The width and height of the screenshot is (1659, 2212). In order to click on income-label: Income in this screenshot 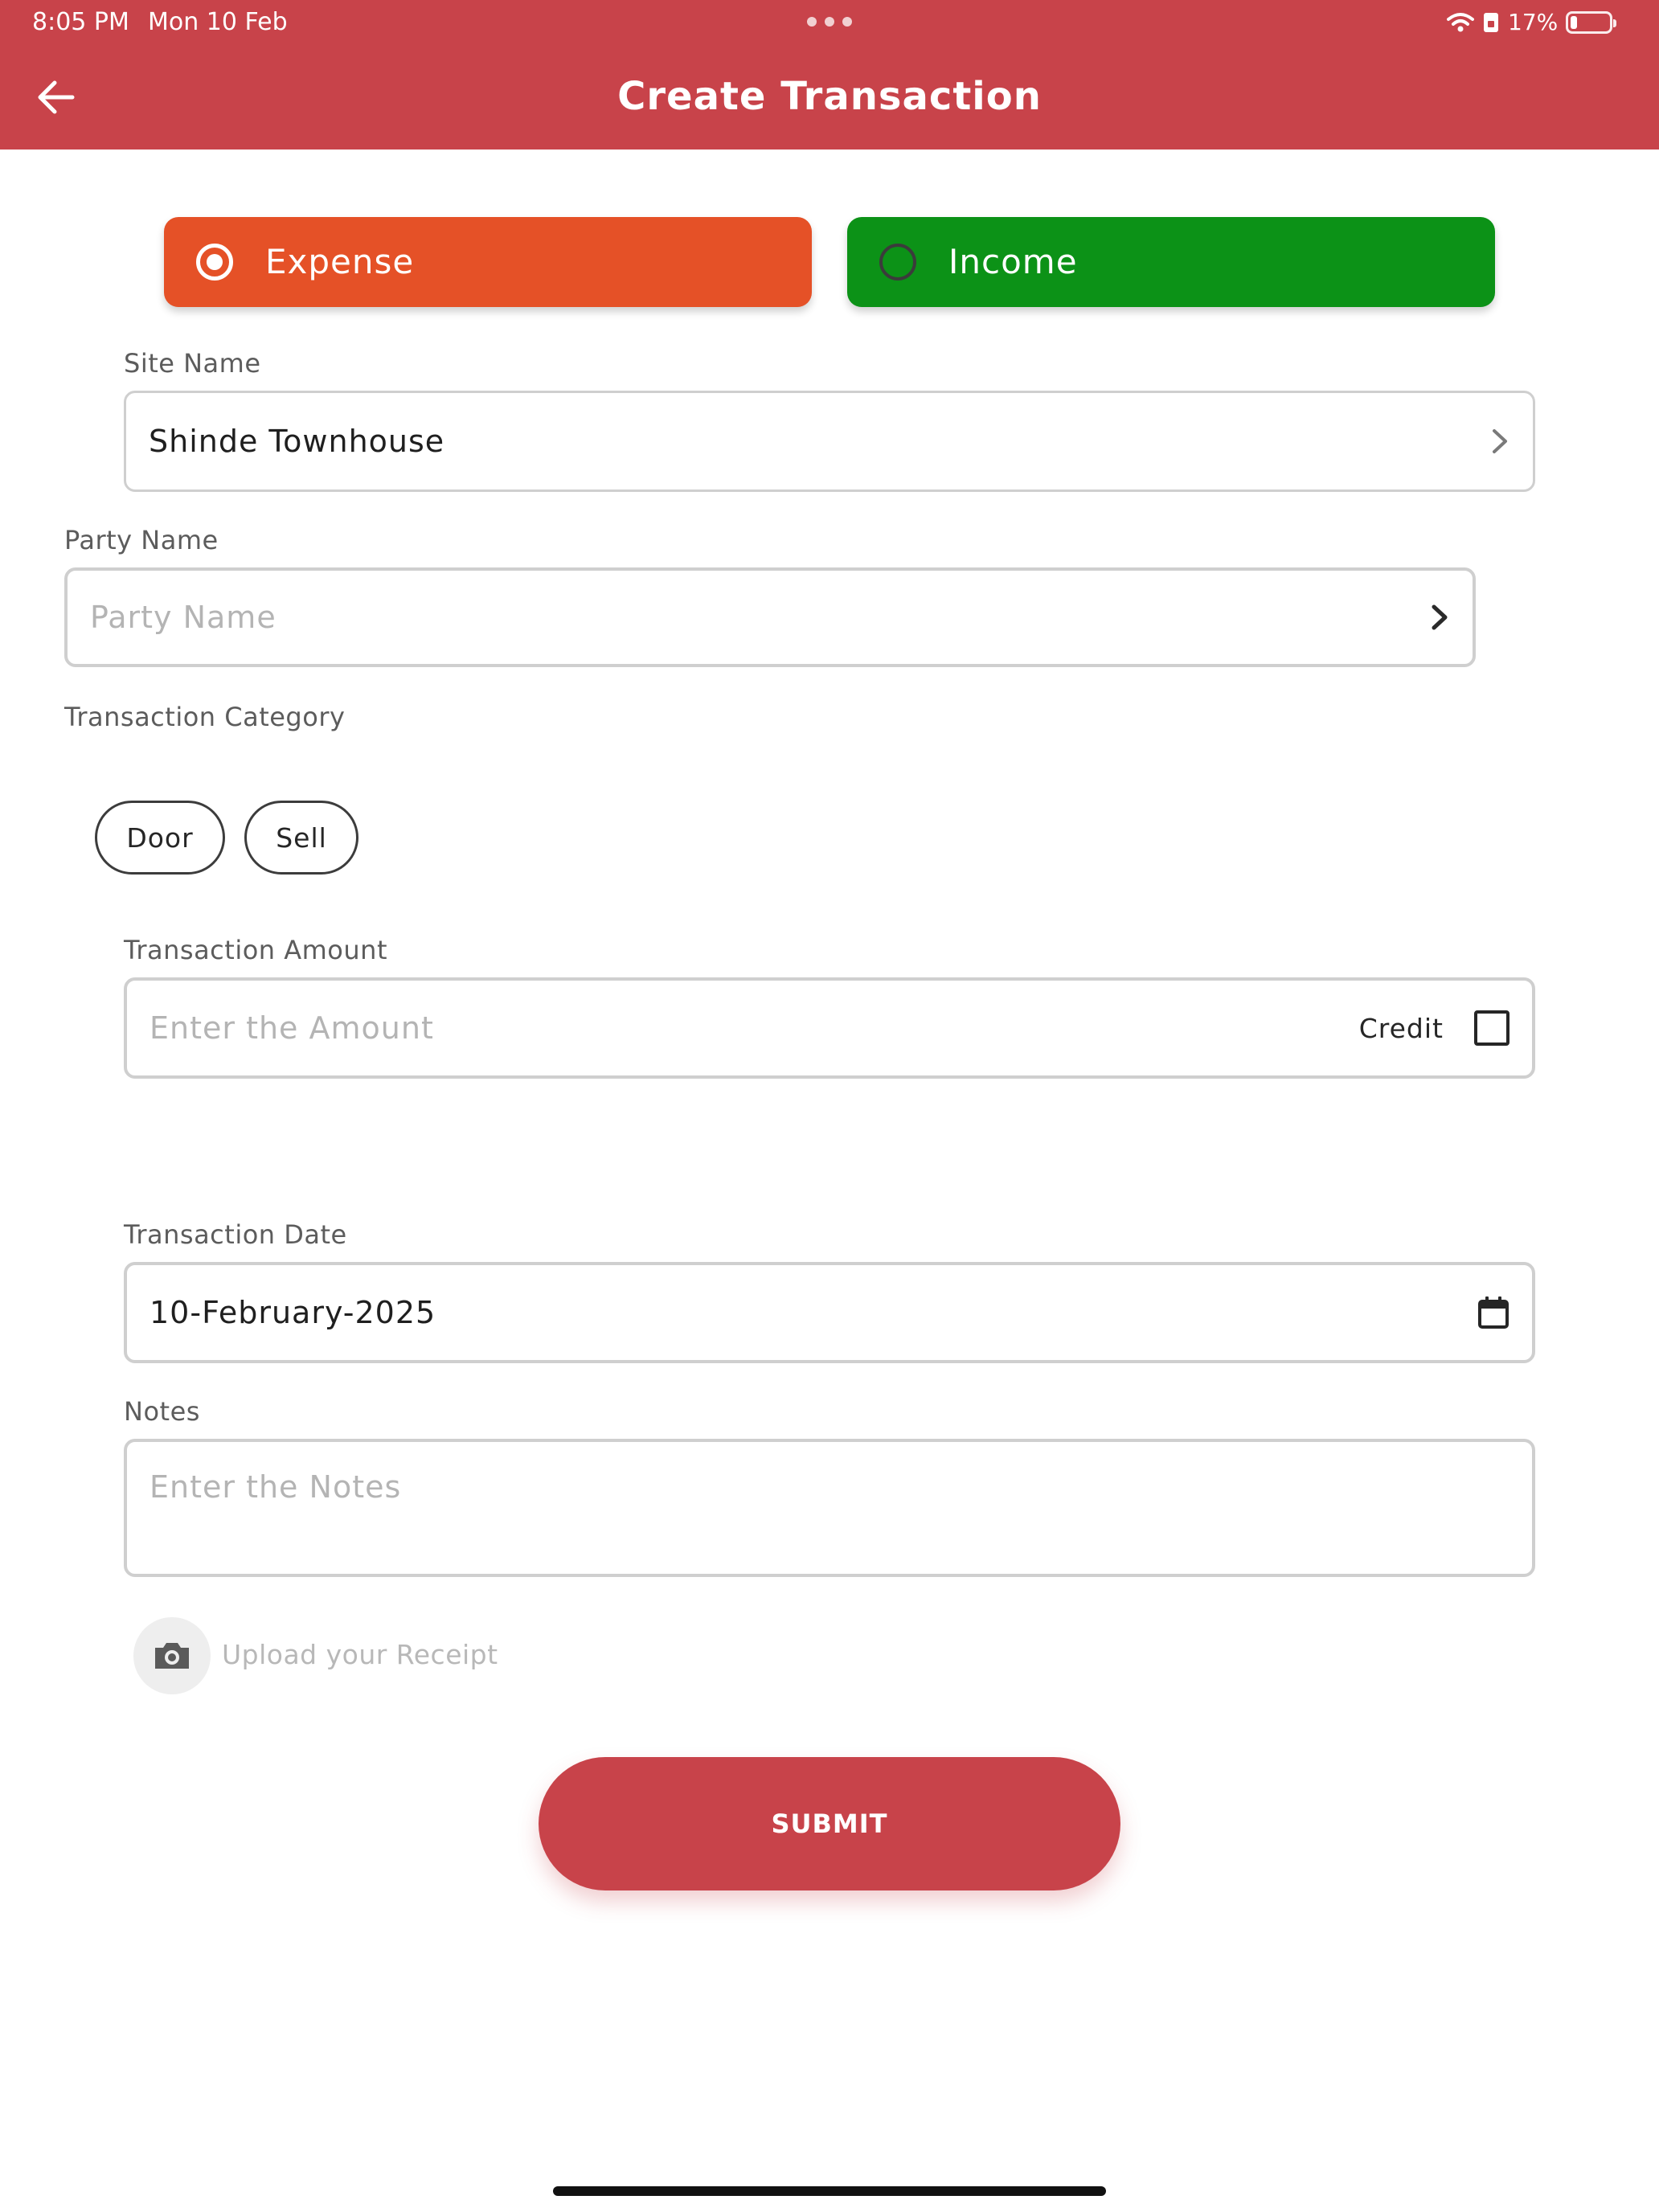, I will do `click(1013, 261)`.